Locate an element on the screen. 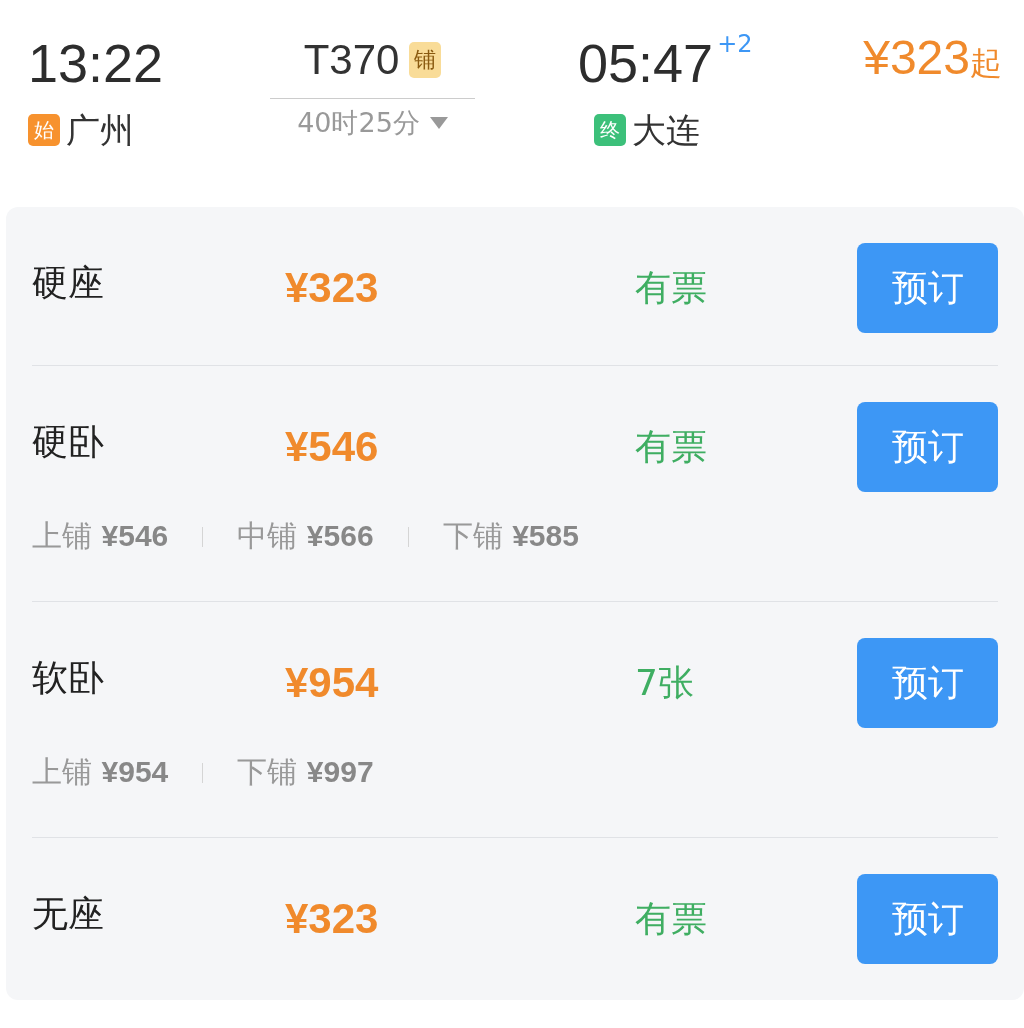 The height and width of the screenshot is (1028, 1024). arrival-time: 05:47 is located at coordinates (646, 63).